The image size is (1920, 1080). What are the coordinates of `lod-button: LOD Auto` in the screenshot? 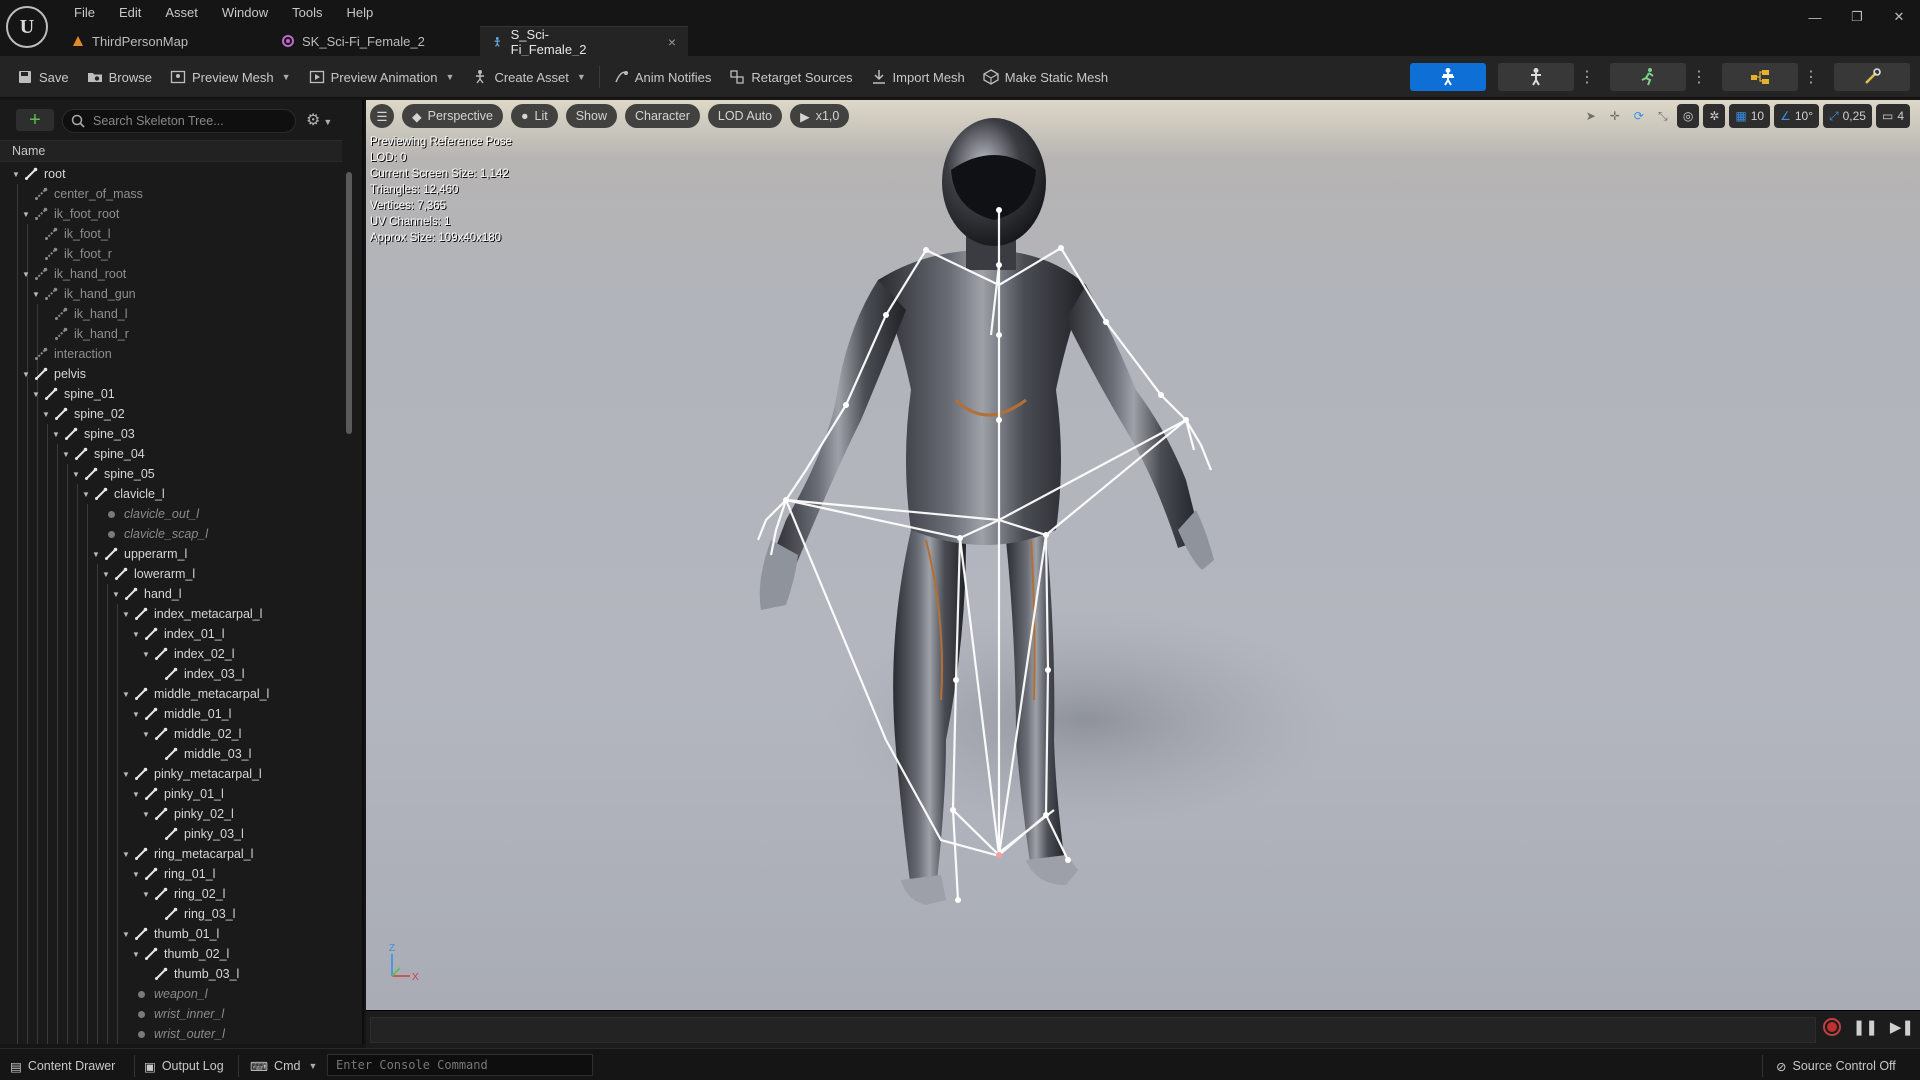 It's located at (745, 116).